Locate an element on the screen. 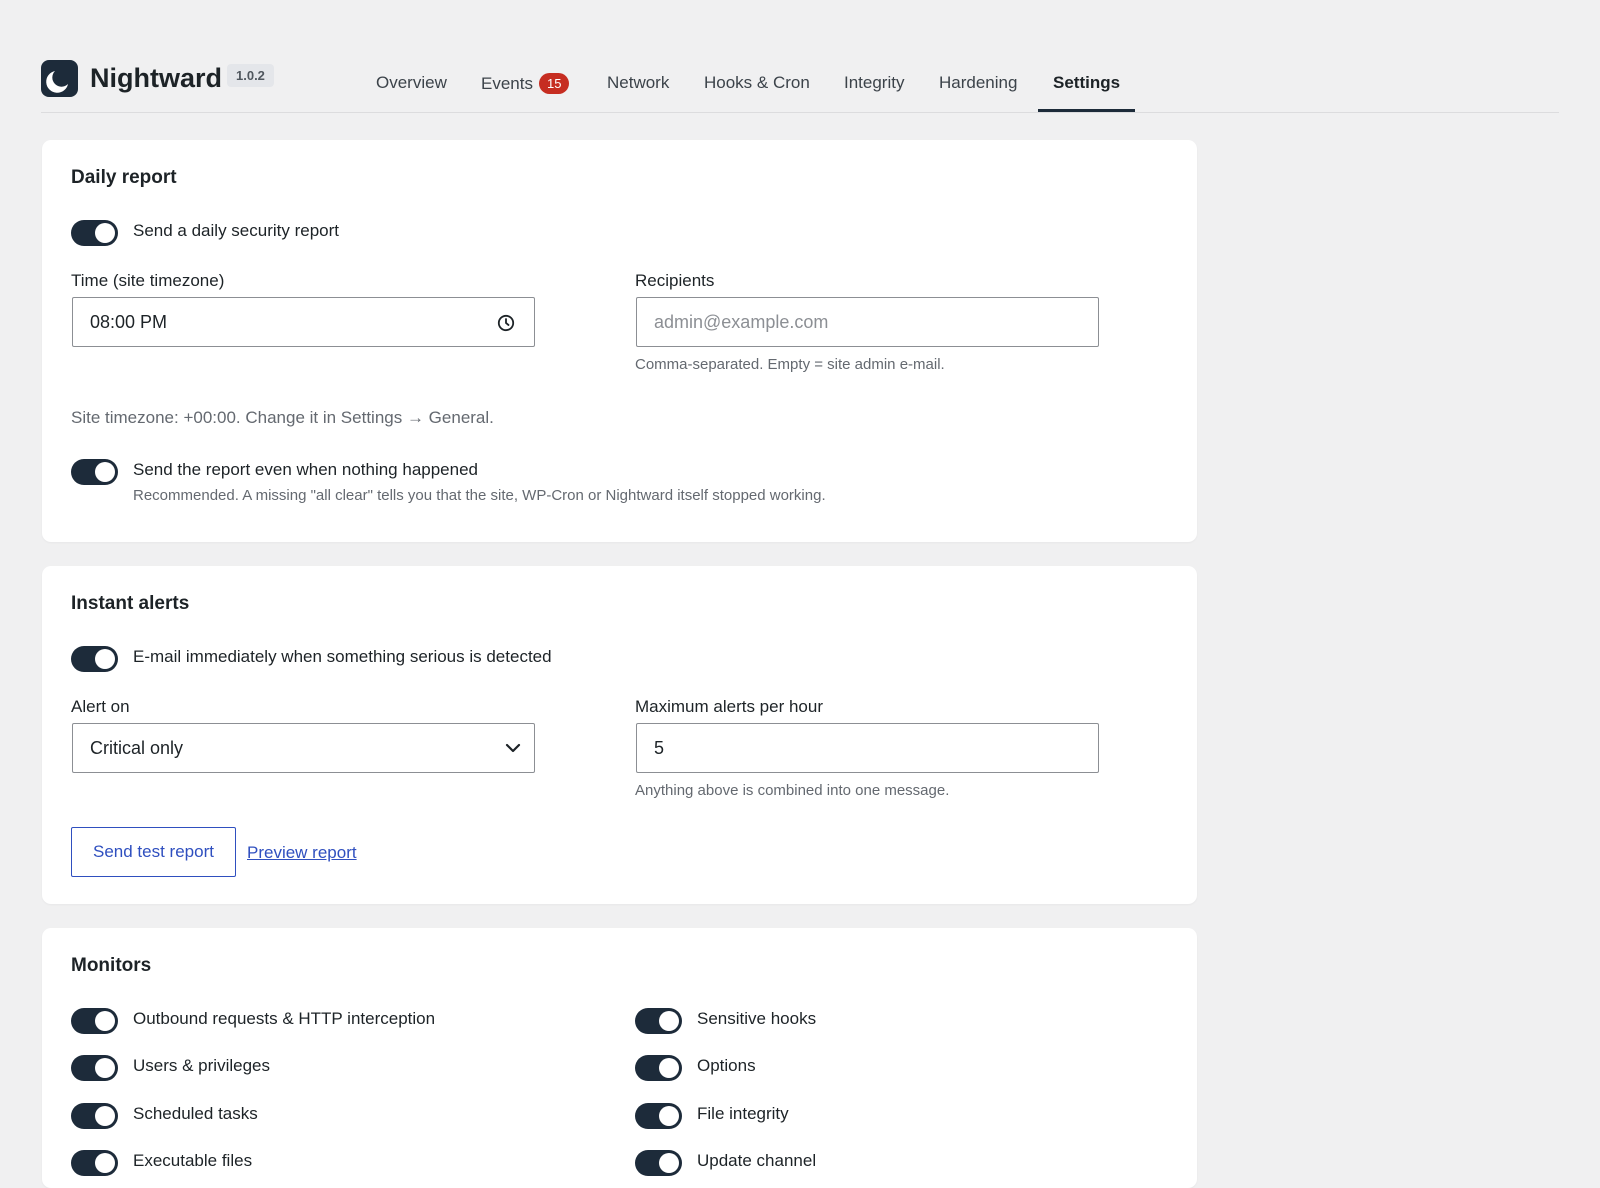 This screenshot has width=1600, height=1188. tab-events-label: Events is located at coordinates (507, 83).